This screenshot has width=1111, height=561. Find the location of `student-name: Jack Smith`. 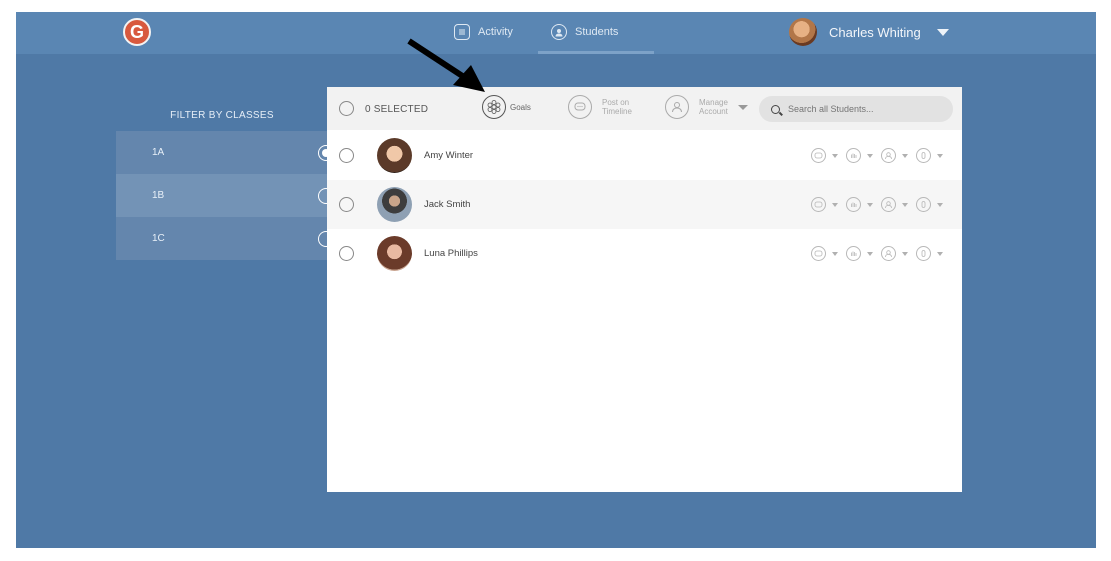

student-name: Jack Smith is located at coordinates (447, 204).